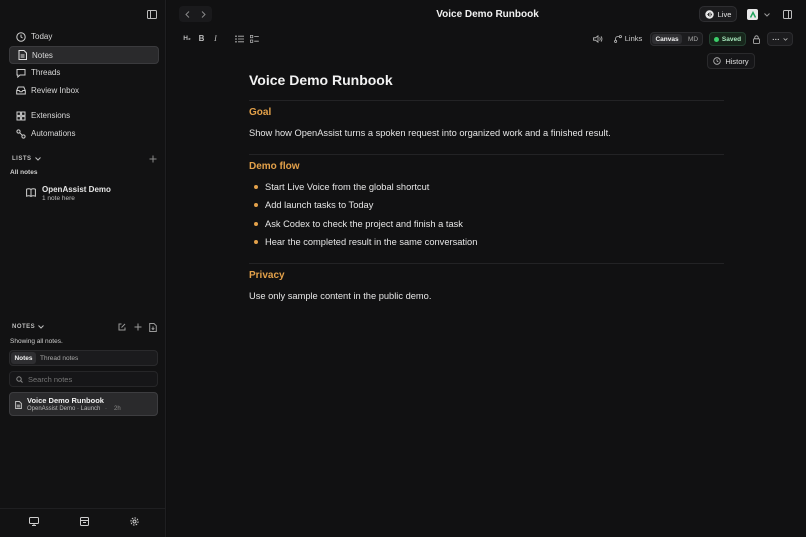  I want to click on nav-notes: Notes, so click(84, 55).